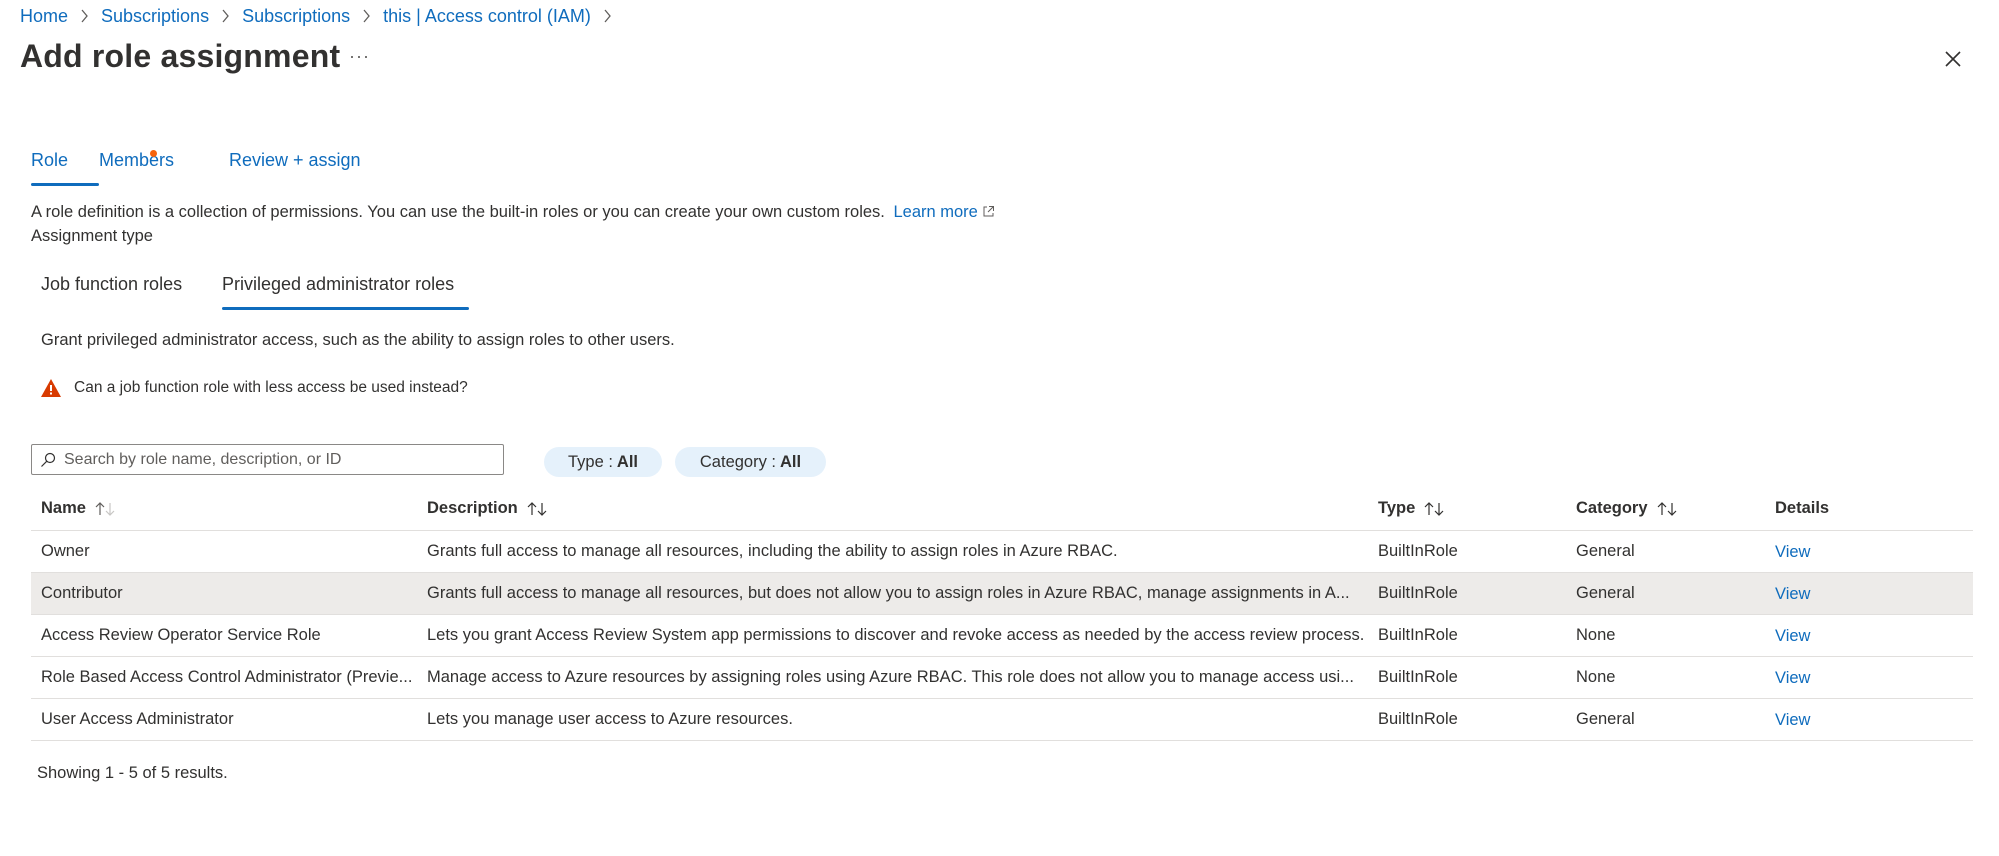 This screenshot has height=856, width=1999. I want to click on column-header-details: Details, so click(1802, 508).